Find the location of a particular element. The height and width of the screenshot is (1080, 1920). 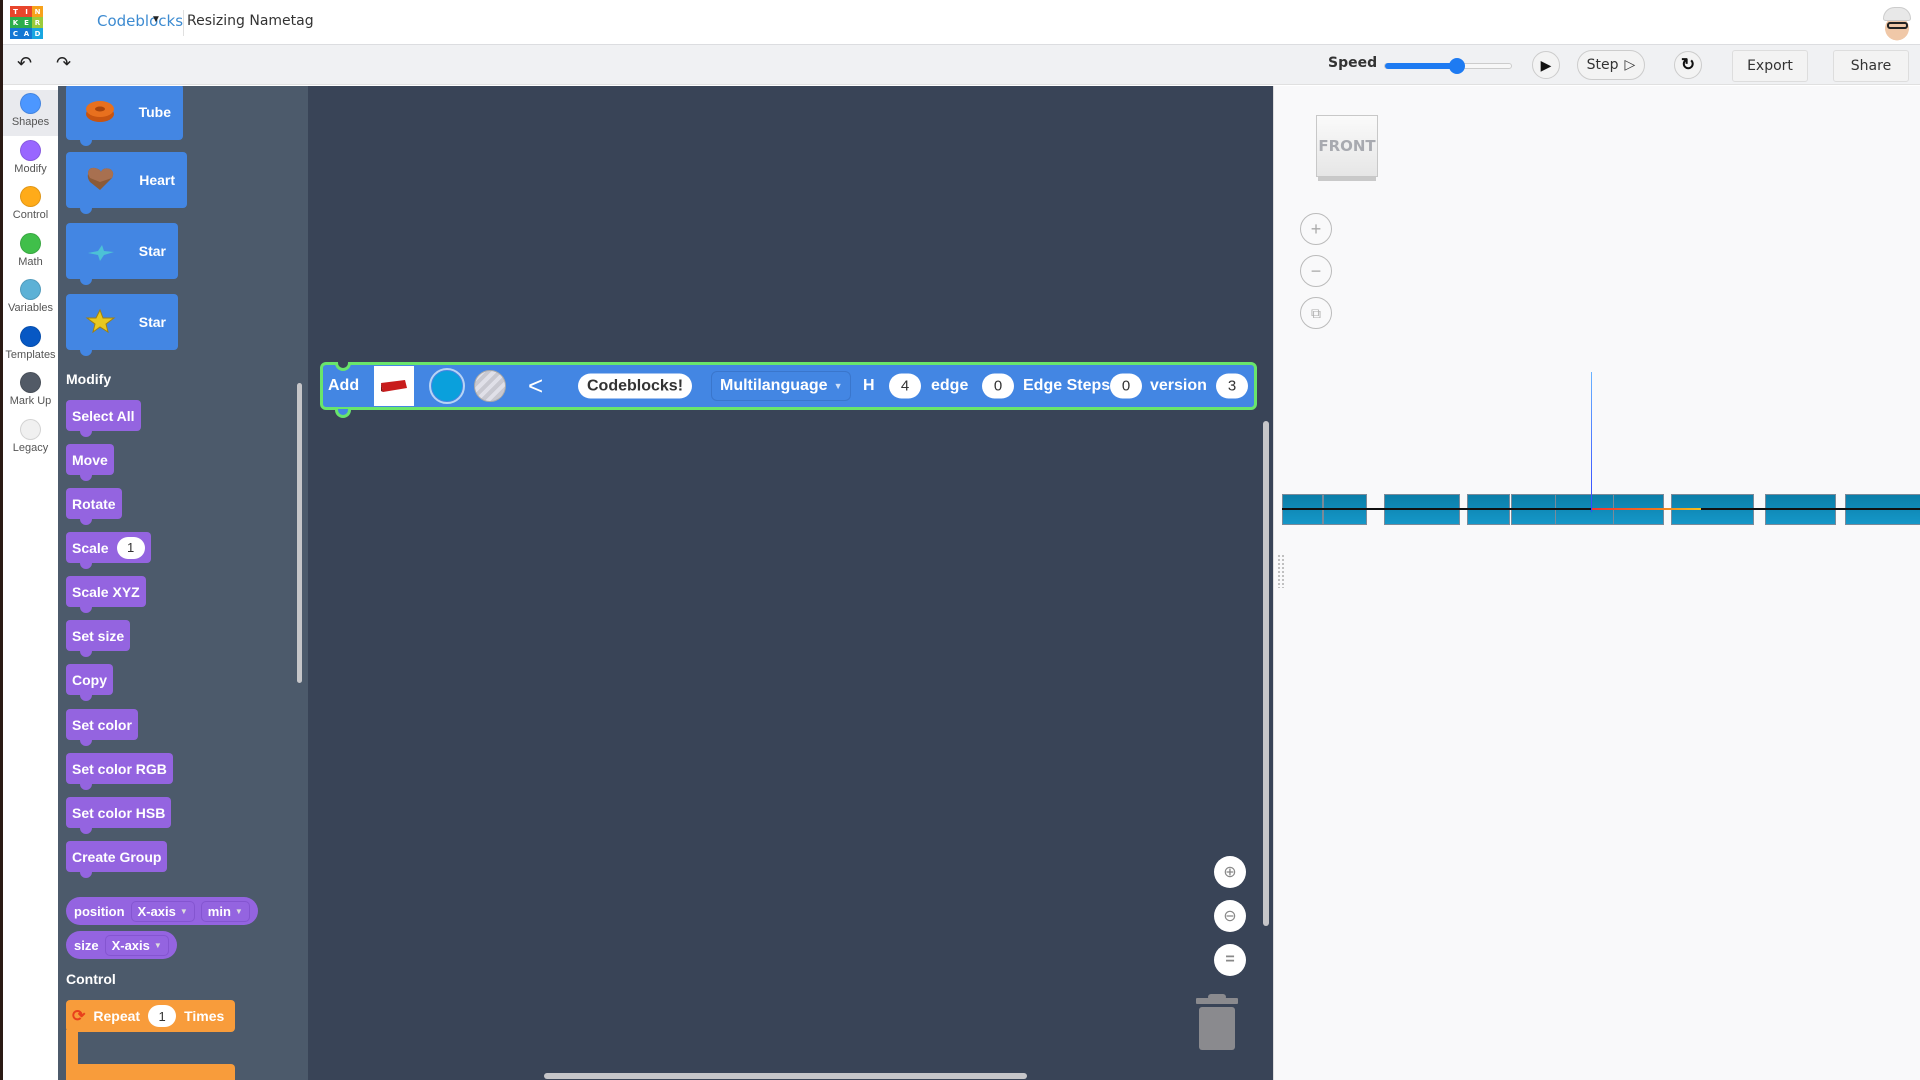

section-heading-control: Control is located at coordinates (91, 979).